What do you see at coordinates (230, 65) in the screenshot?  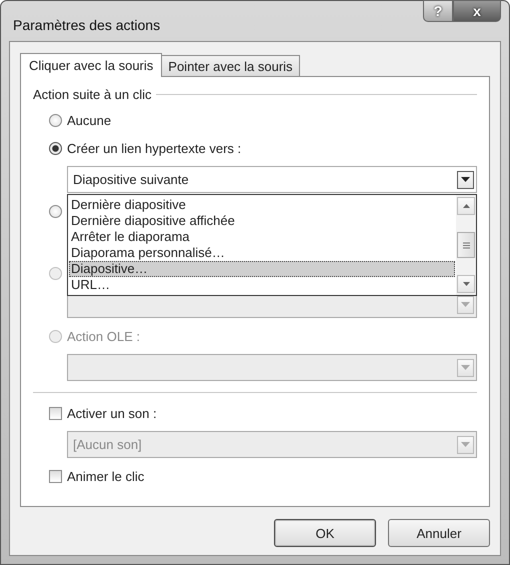 I see `tab: Pointer avec la souris` at bounding box center [230, 65].